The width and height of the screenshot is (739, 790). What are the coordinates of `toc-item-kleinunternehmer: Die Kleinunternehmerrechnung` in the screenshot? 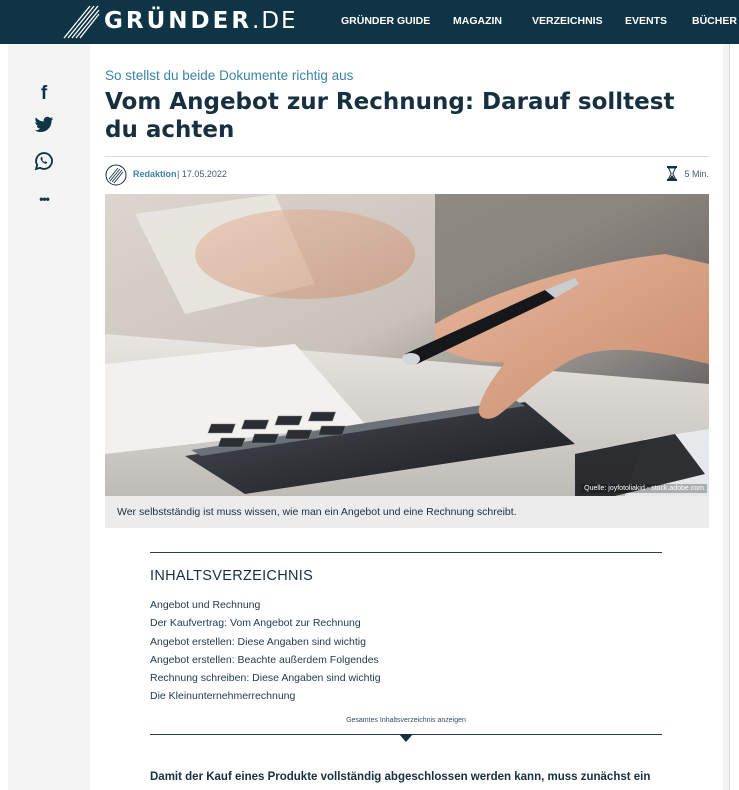 It's located at (265, 696).